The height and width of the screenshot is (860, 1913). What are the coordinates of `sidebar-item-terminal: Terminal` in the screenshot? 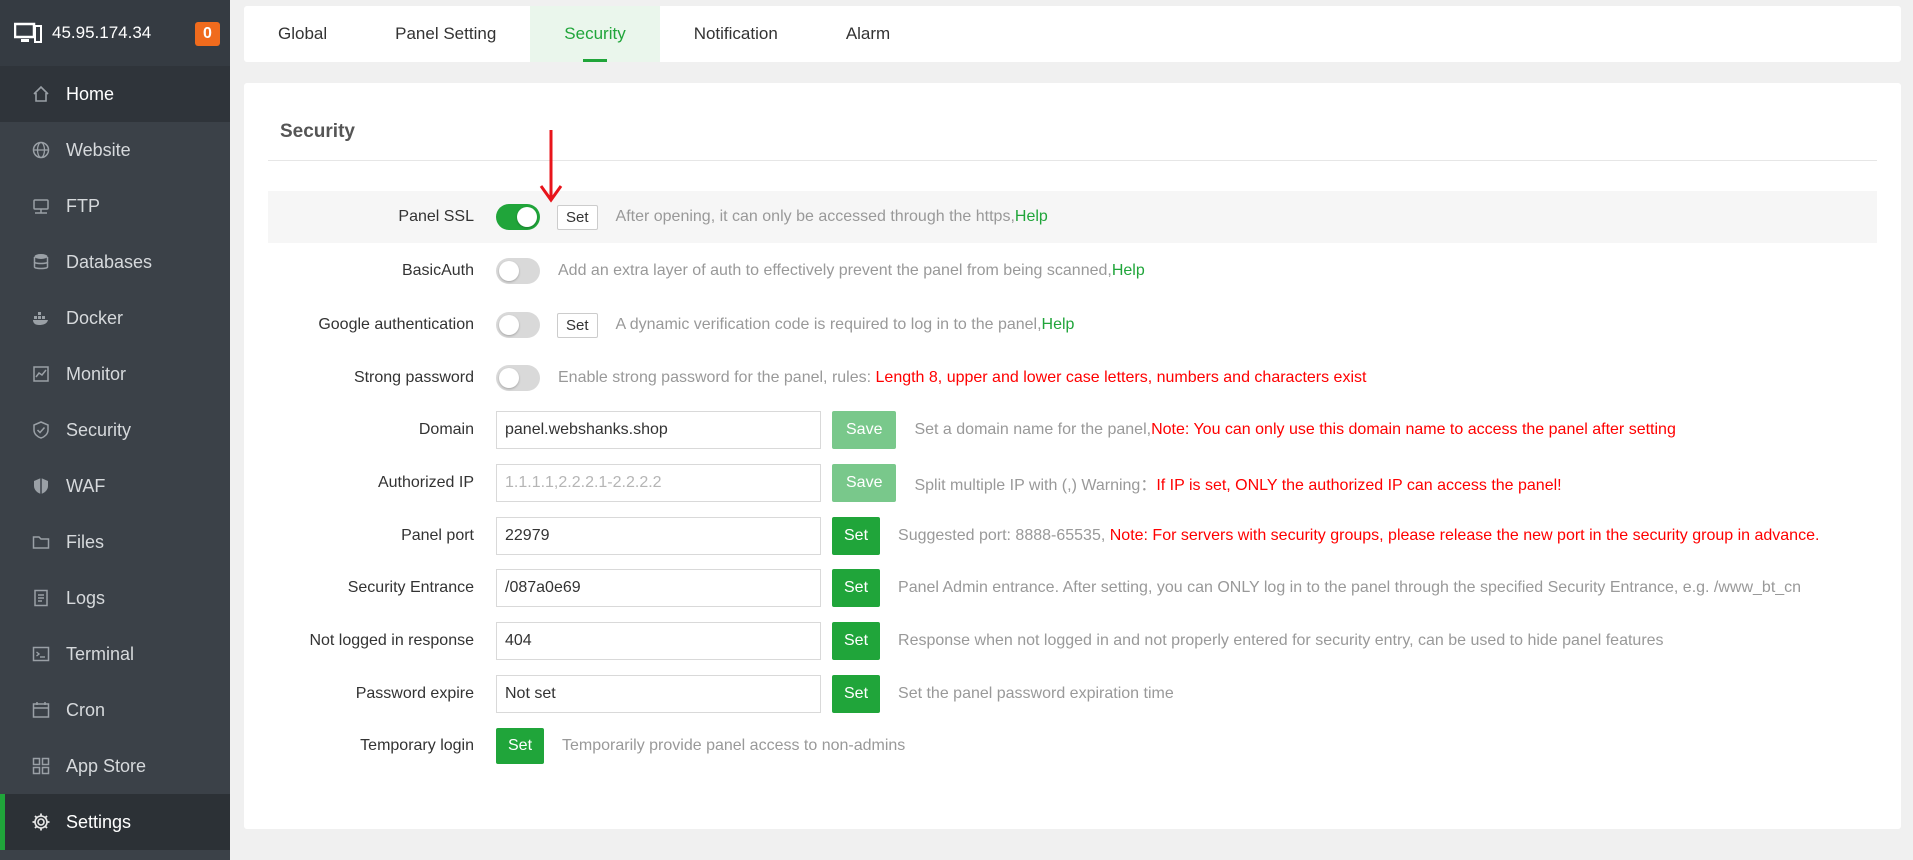 It's located at (115, 654).